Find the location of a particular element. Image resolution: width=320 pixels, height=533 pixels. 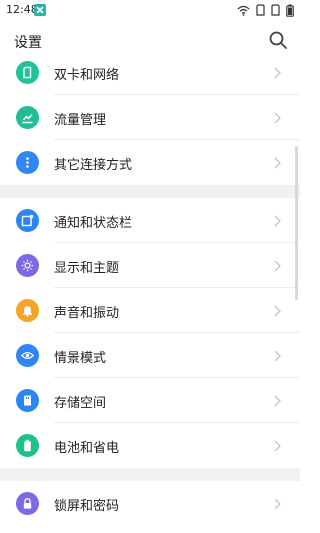

settings-item-label: 其它连接方式 is located at coordinates (93, 165).